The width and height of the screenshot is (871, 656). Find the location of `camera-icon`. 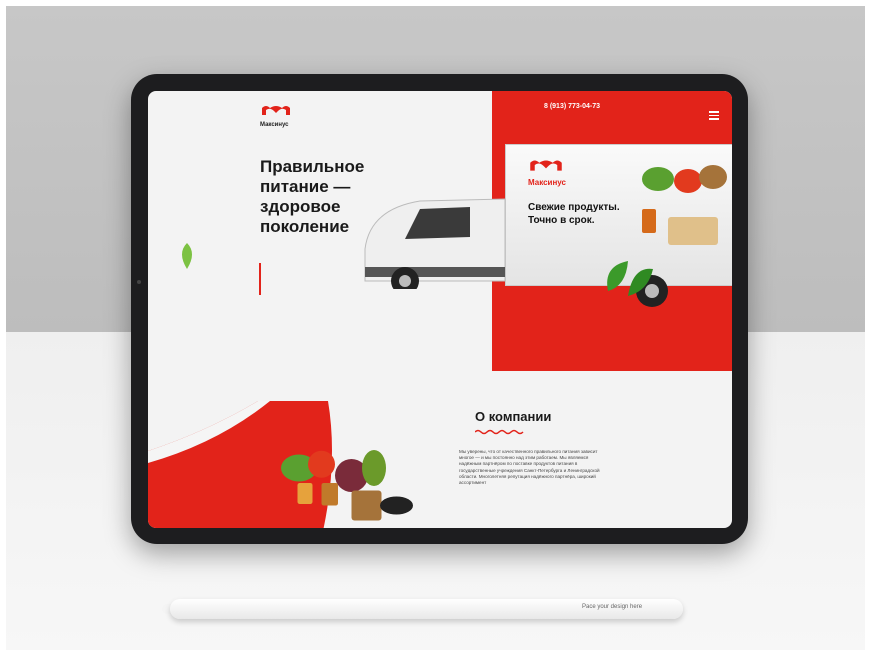

camera-icon is located at coordinates (139, 282).